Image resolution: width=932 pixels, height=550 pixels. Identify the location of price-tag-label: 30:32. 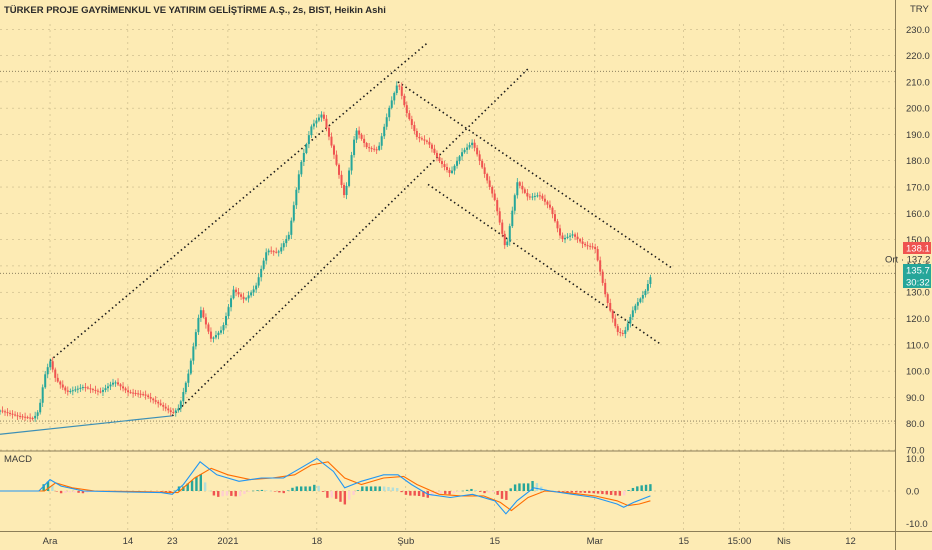
(918, 283).